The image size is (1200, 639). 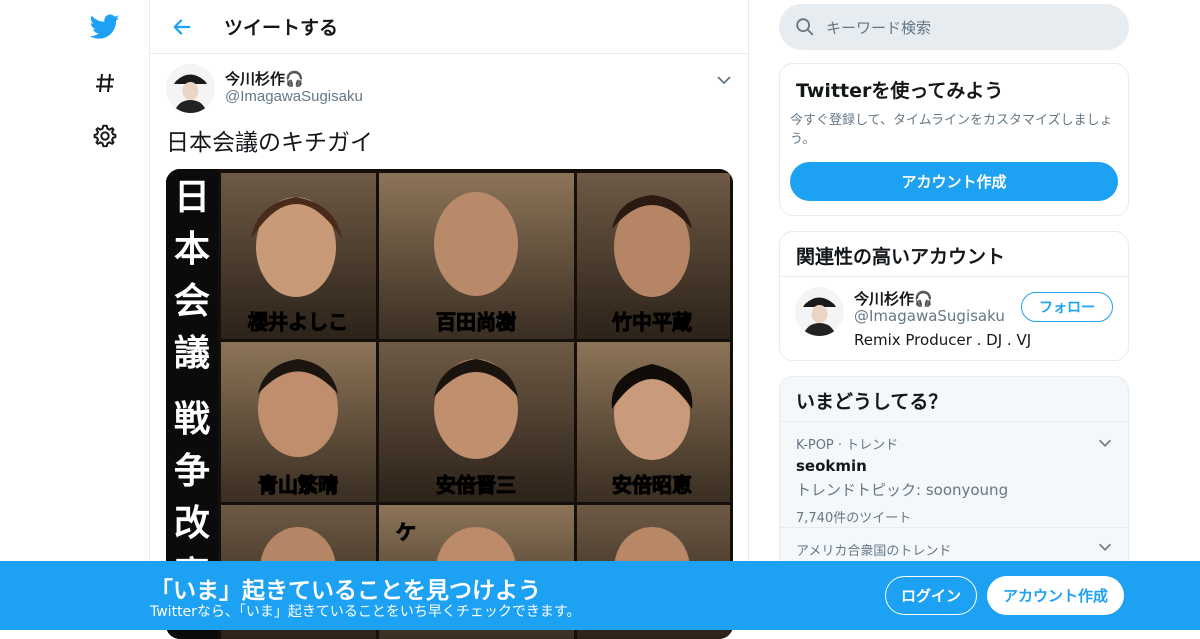 What do you see at coordinates (294, 96) in the screenshot?
I see `screen-name: @ImagawaSugisaku` at bounding box center [294, 96].